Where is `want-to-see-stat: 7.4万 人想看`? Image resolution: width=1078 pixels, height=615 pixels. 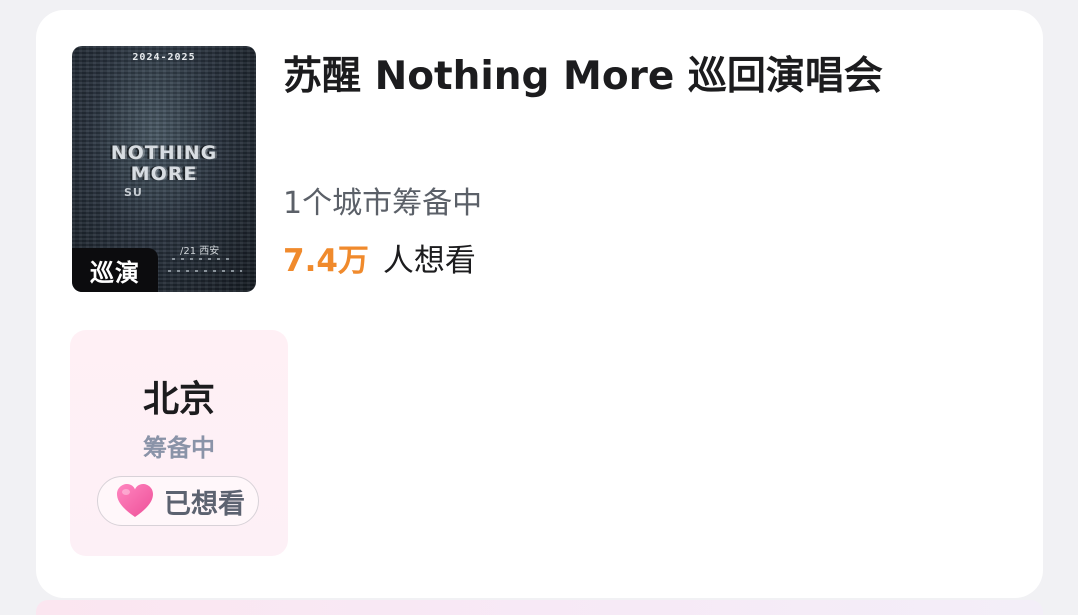
want-to-see-stat: 7.4万 人想看 is located at coordinates (379, 263).